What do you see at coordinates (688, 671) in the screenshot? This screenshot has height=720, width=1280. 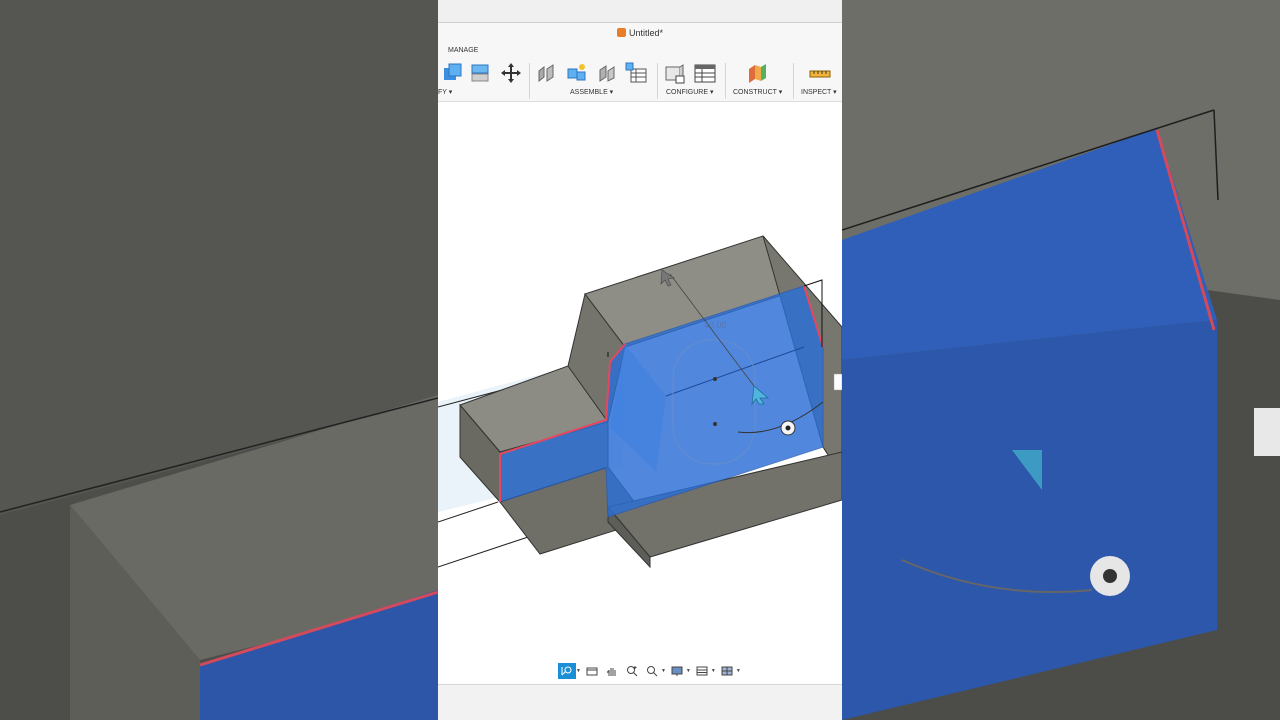 I see `display-caret-icon: ▼` at bounding box center [688, 671].